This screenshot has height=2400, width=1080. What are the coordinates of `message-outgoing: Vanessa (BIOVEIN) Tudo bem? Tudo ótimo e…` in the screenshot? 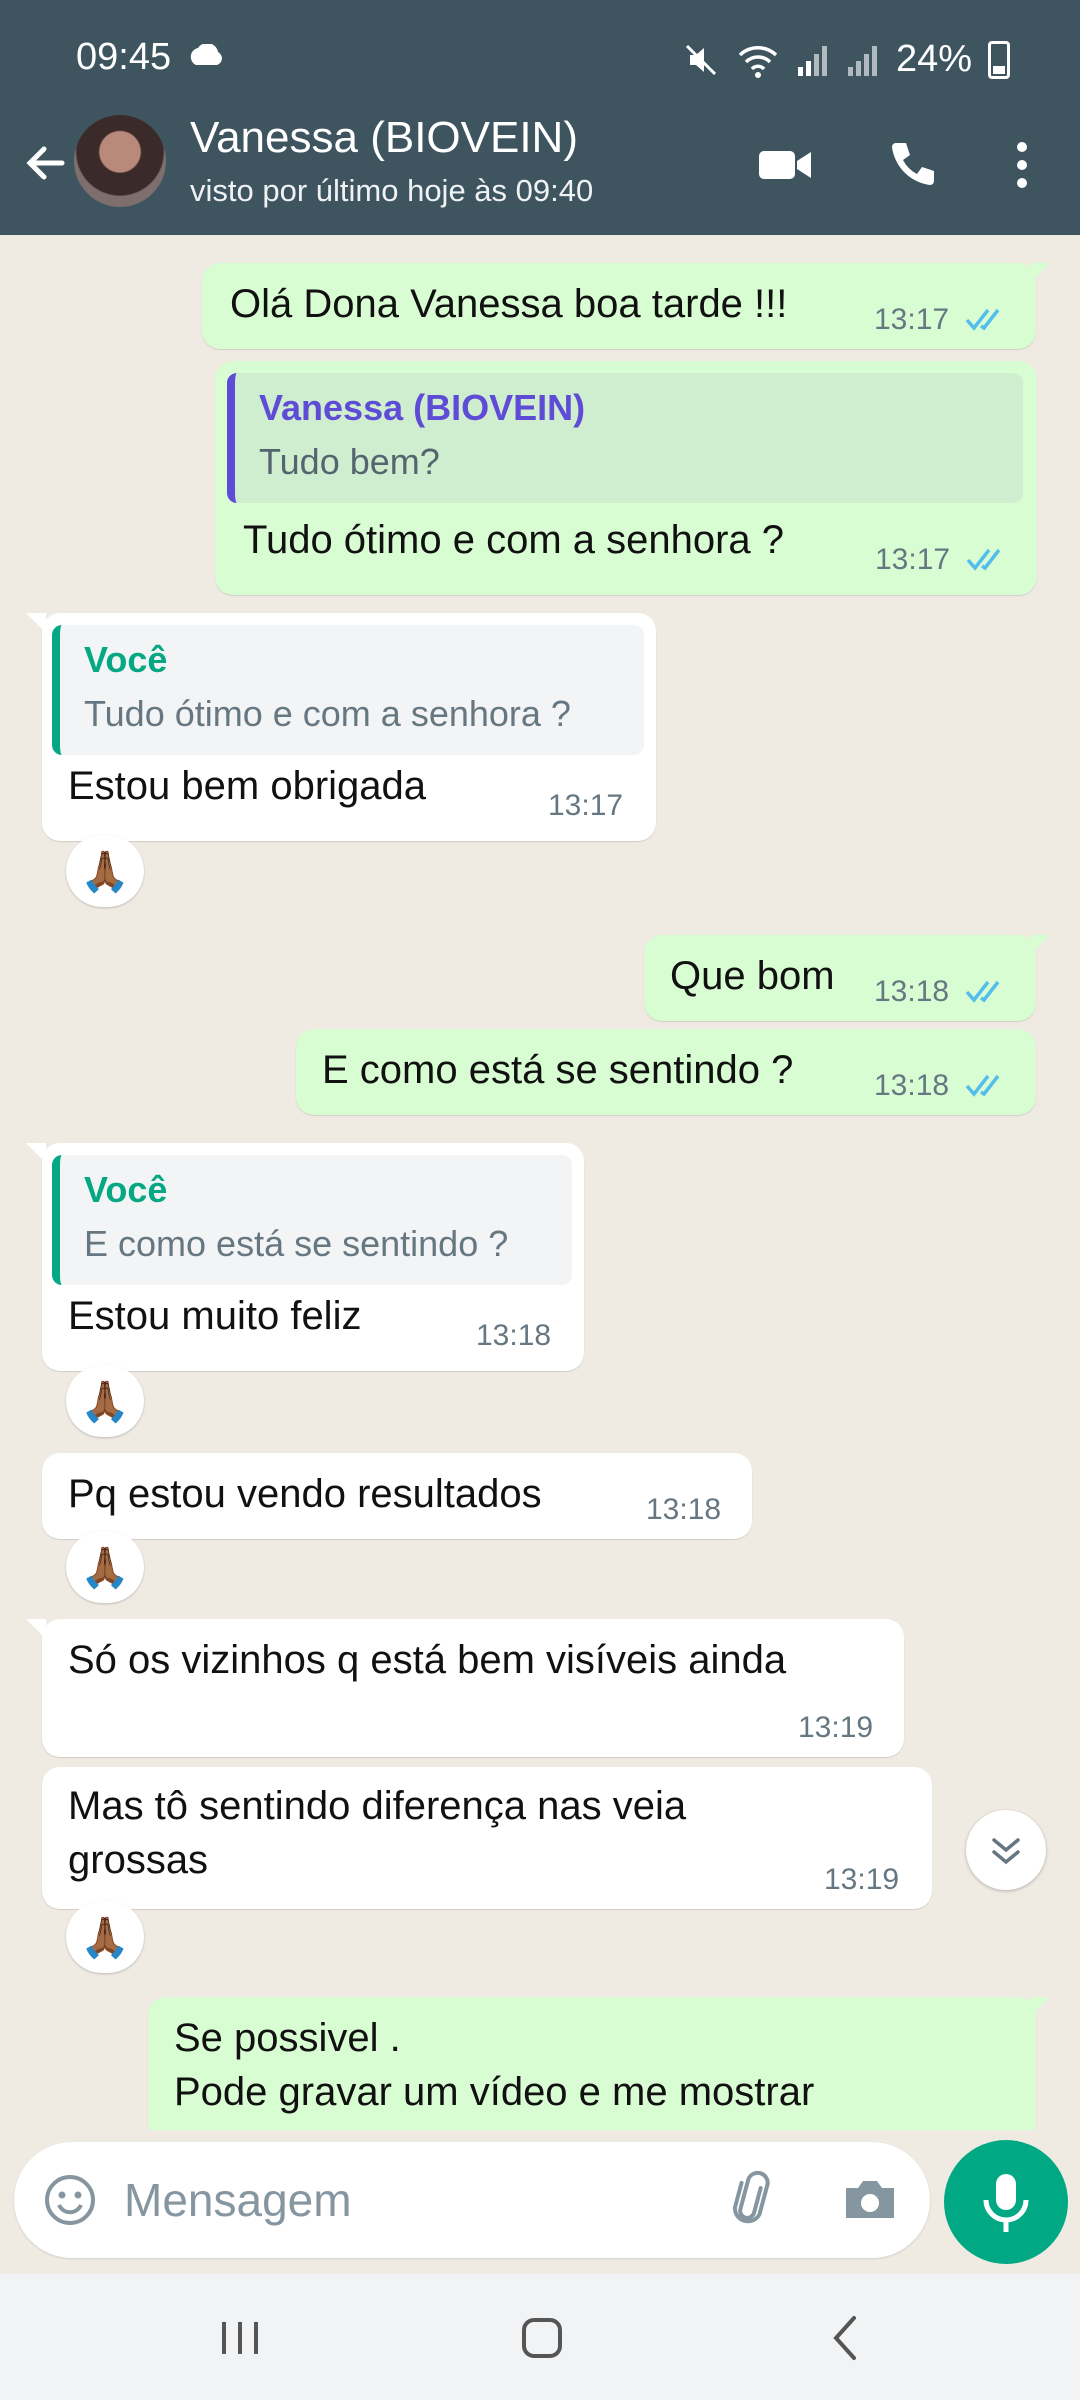 It's located at (626, 478).